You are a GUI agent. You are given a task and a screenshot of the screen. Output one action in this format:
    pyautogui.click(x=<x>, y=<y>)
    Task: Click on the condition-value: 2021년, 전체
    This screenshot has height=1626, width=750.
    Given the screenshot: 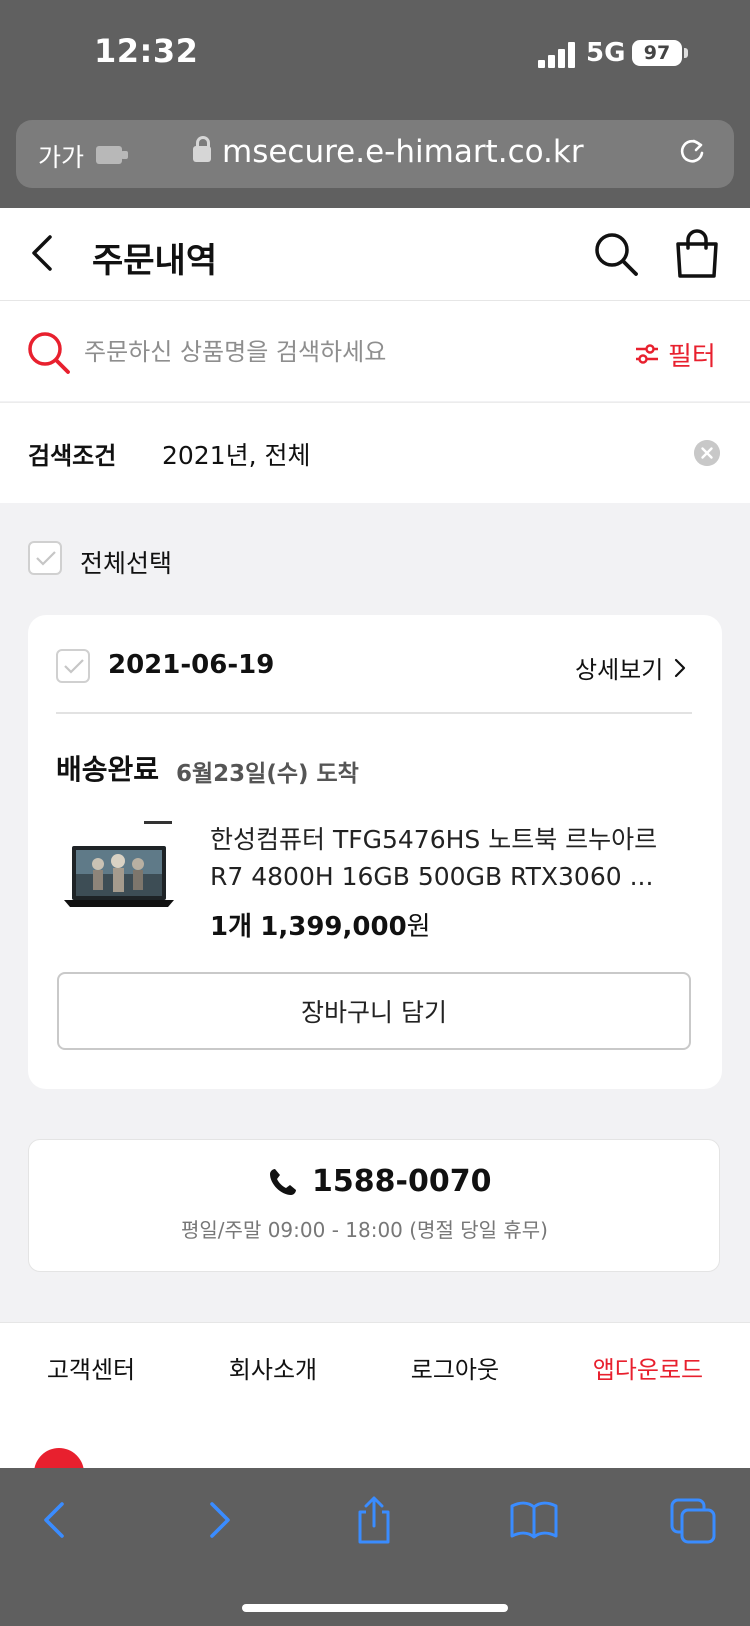 What is the action you would take?
    pyautogui.click(x=236, y=454)
    